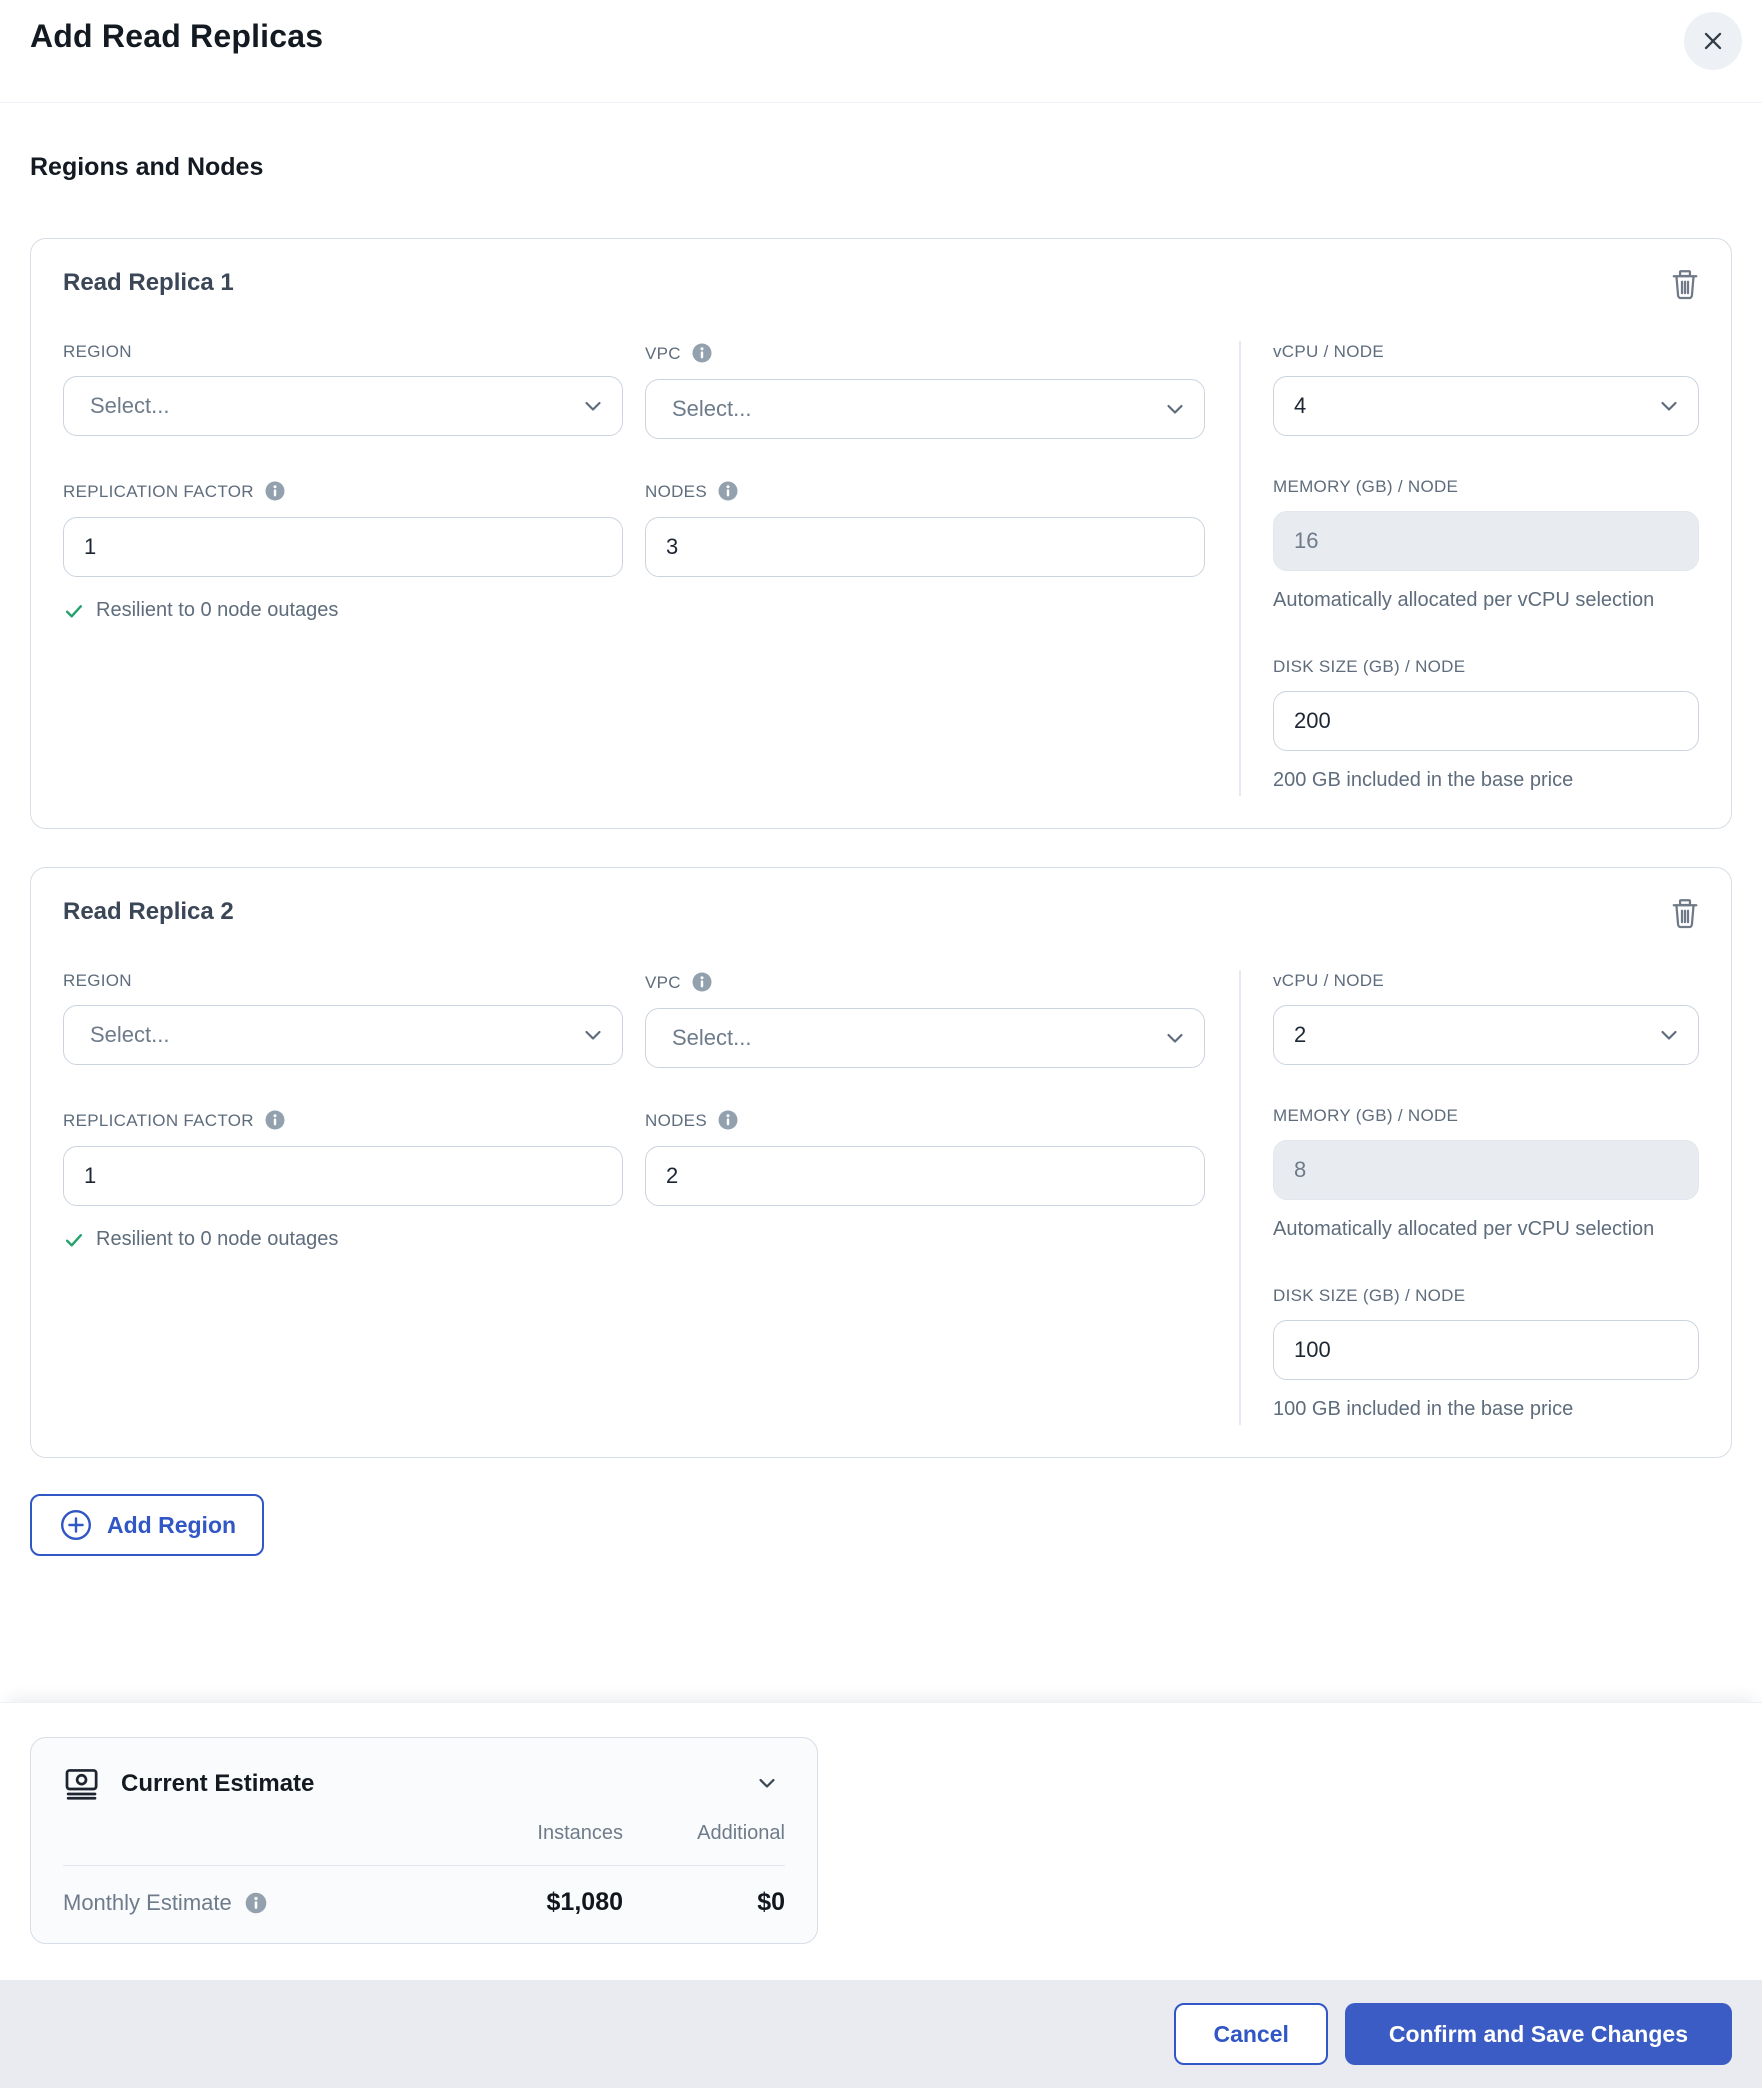 The height and width of the screenshot is (2088, 1762). What do you see at coordinates (1486, 1035) in the screenshot?
I see `vcpu-select: 2` at bounding box center [1486, 1035].